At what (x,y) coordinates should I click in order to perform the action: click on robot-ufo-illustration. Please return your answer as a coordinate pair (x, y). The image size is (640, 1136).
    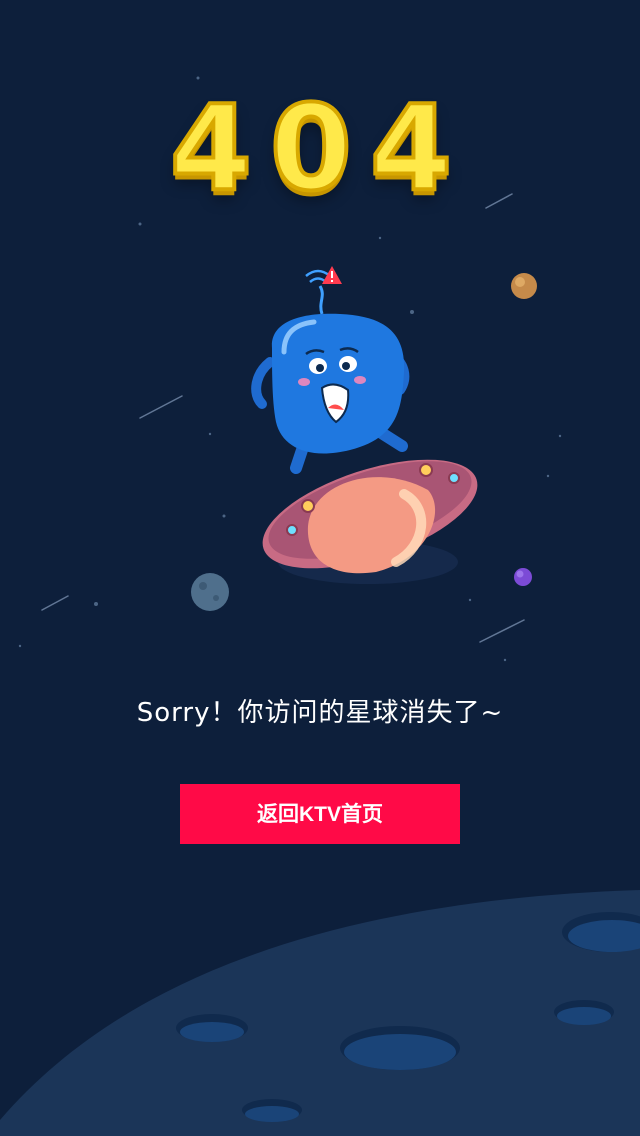
    Looking at the image, I should click on (364, 425).